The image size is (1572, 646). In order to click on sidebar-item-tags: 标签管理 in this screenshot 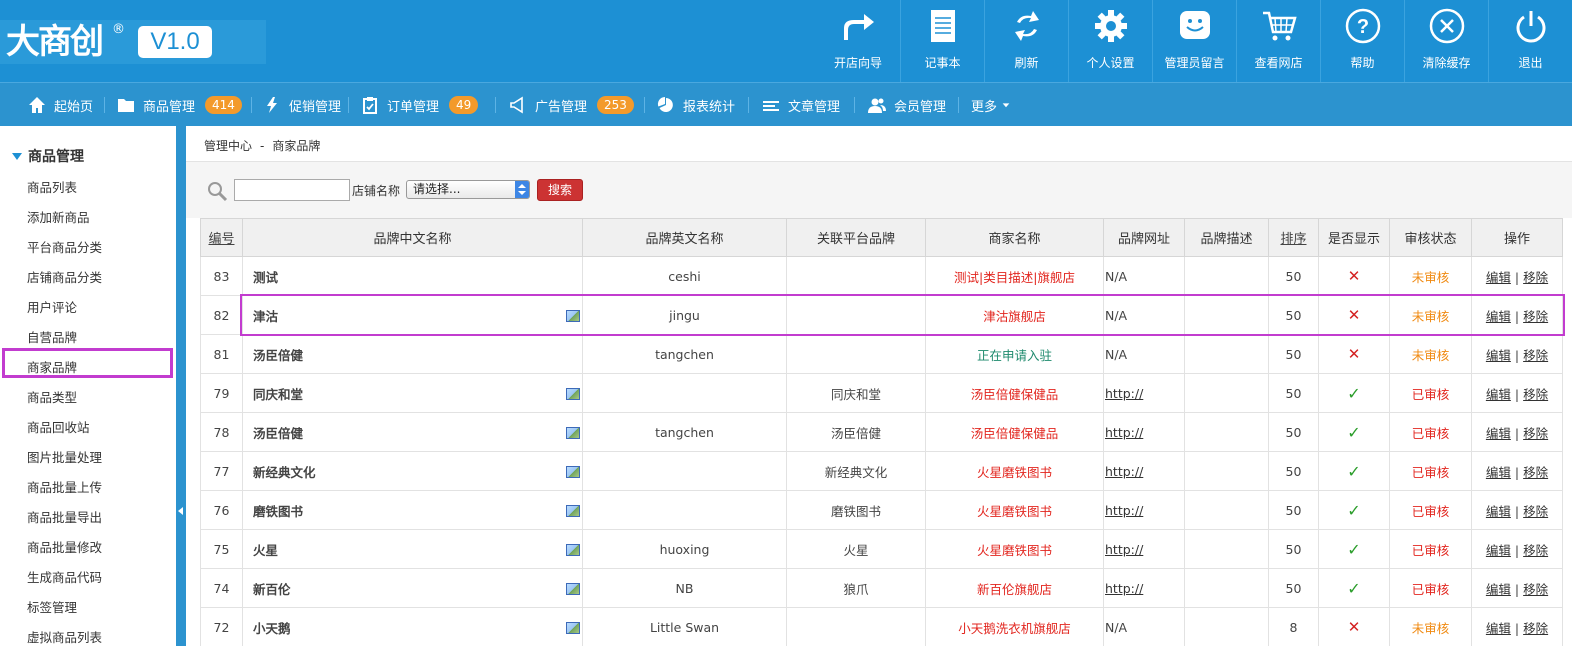, I will do `click(52, 606)`.